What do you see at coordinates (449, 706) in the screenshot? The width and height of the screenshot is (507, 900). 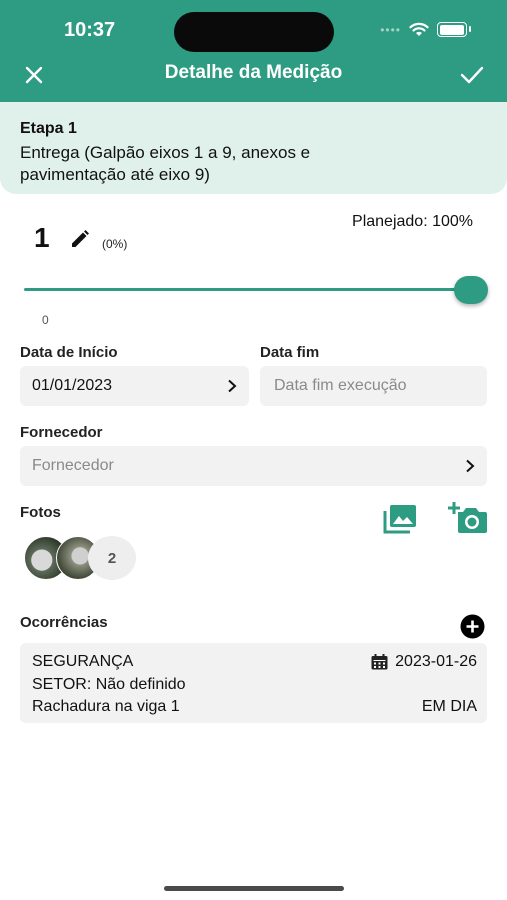 I see `occurrence-status: EM DIA` at bounding box center [449, 706].